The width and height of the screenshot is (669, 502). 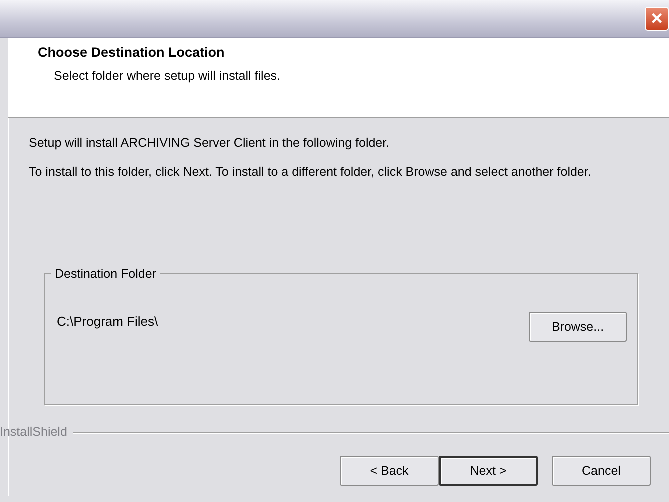 I want to click on folder-path: C:\Program Files\, so click(x=107, y=322).